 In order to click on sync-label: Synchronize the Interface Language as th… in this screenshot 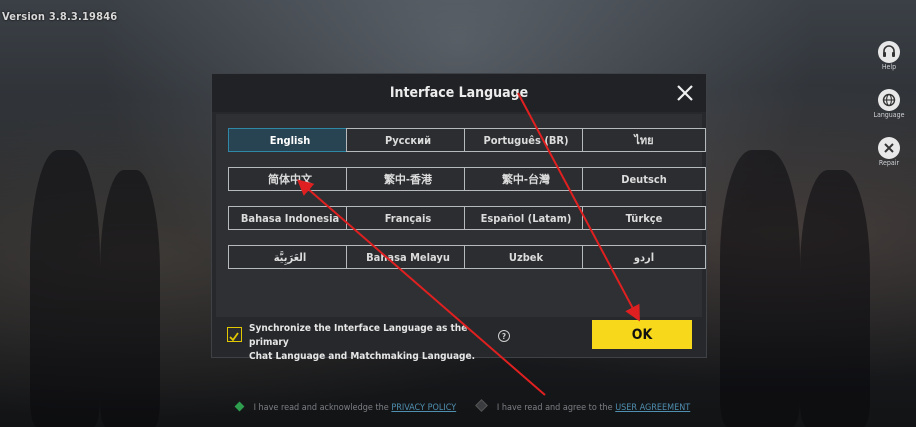, I will do `click(379, 343)`.